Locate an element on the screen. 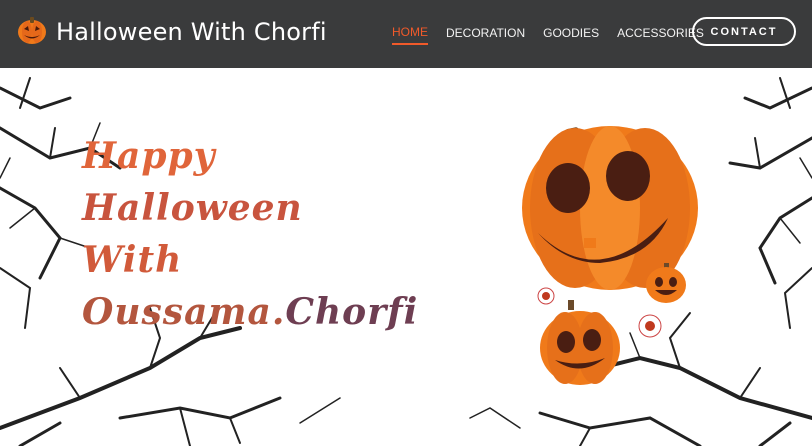  headline-name-part-2: Chorfi is located at coordinates (352, 312).